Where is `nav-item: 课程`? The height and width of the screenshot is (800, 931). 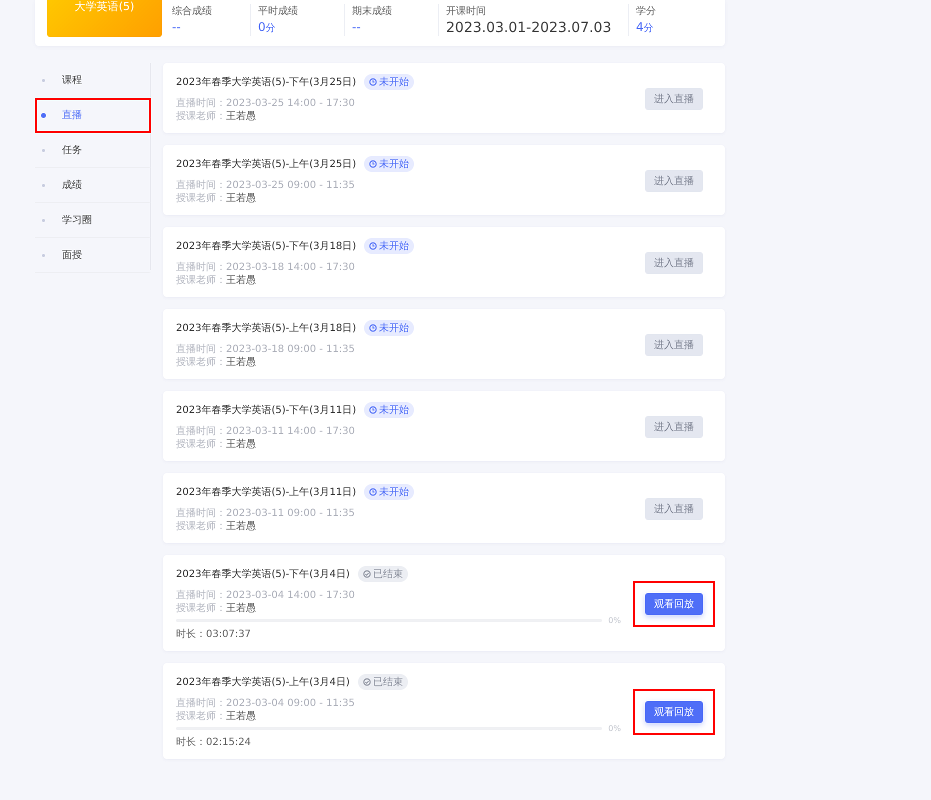
nav-item: 课程 is located at coordinates (93, 80).